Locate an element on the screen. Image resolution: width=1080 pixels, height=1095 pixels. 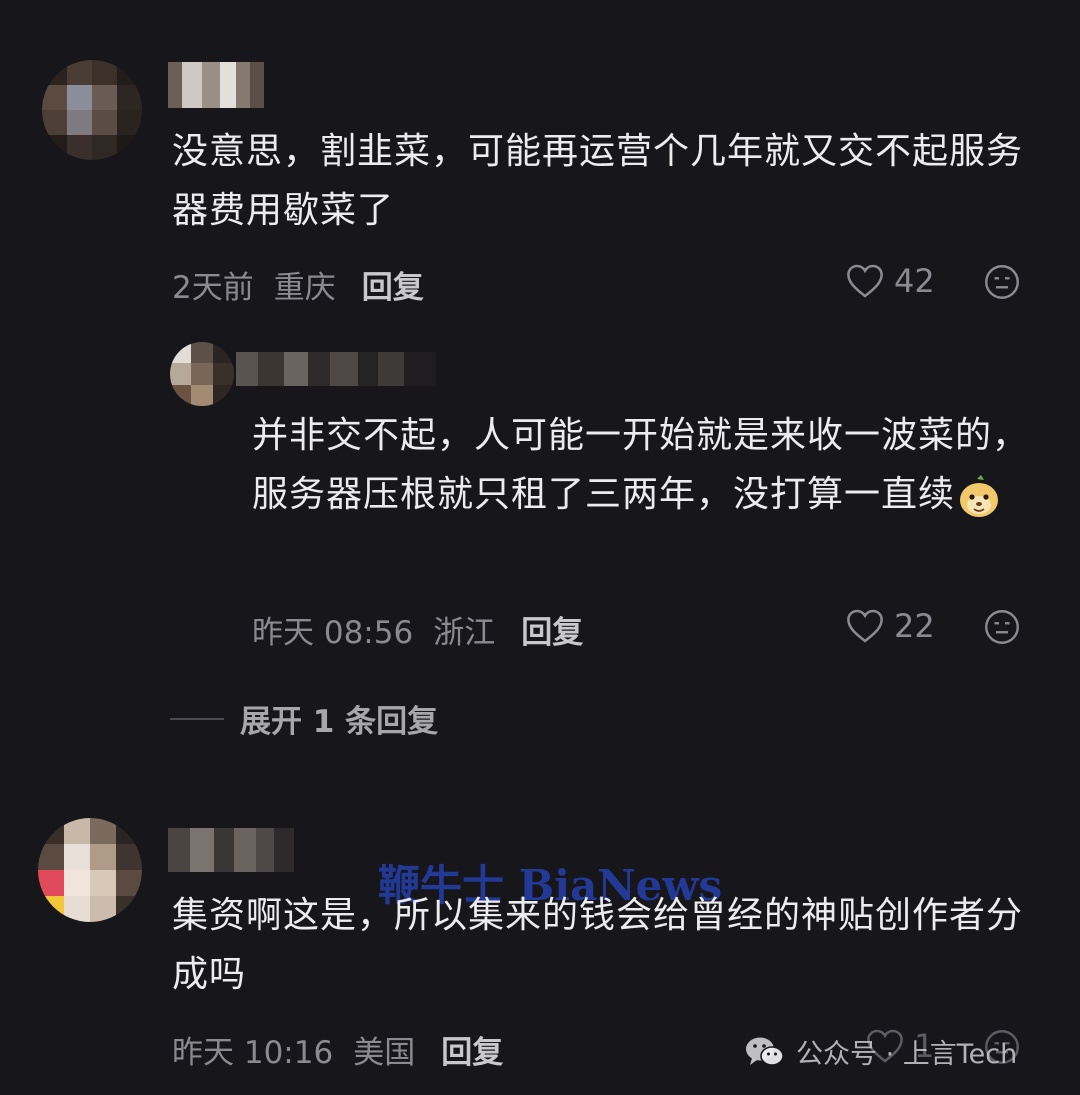
like-count: 42 is located at coordinates (914, 281).